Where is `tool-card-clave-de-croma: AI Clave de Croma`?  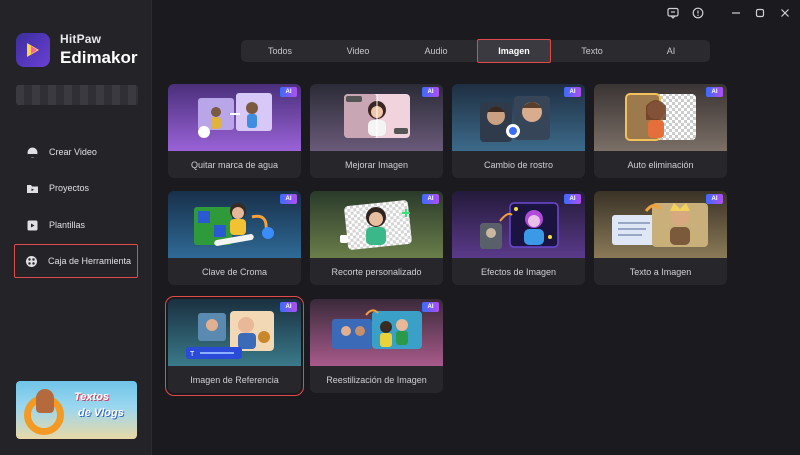 tool-card-clave-de-croma: AI Clave de Croma is located at coordinates (234, 238).